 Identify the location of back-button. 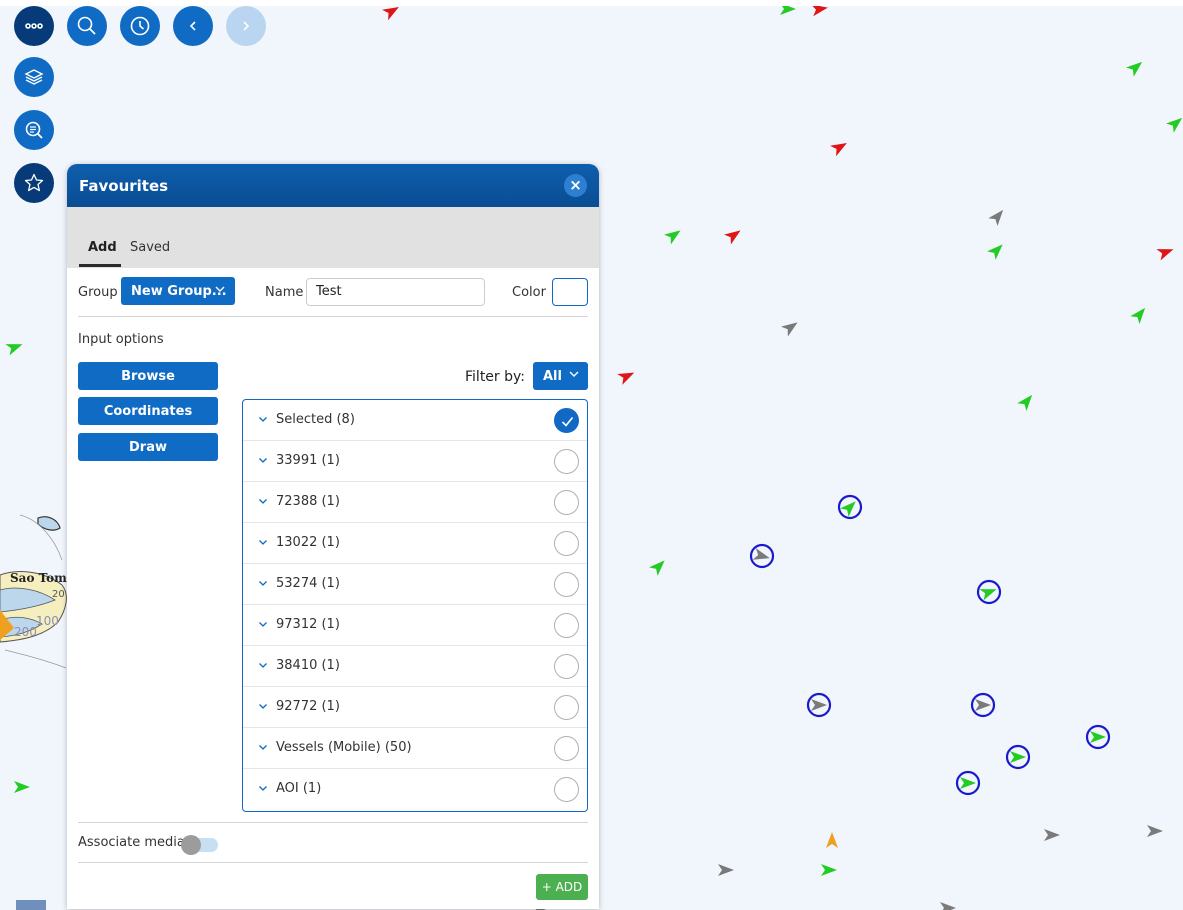
(193, 26).